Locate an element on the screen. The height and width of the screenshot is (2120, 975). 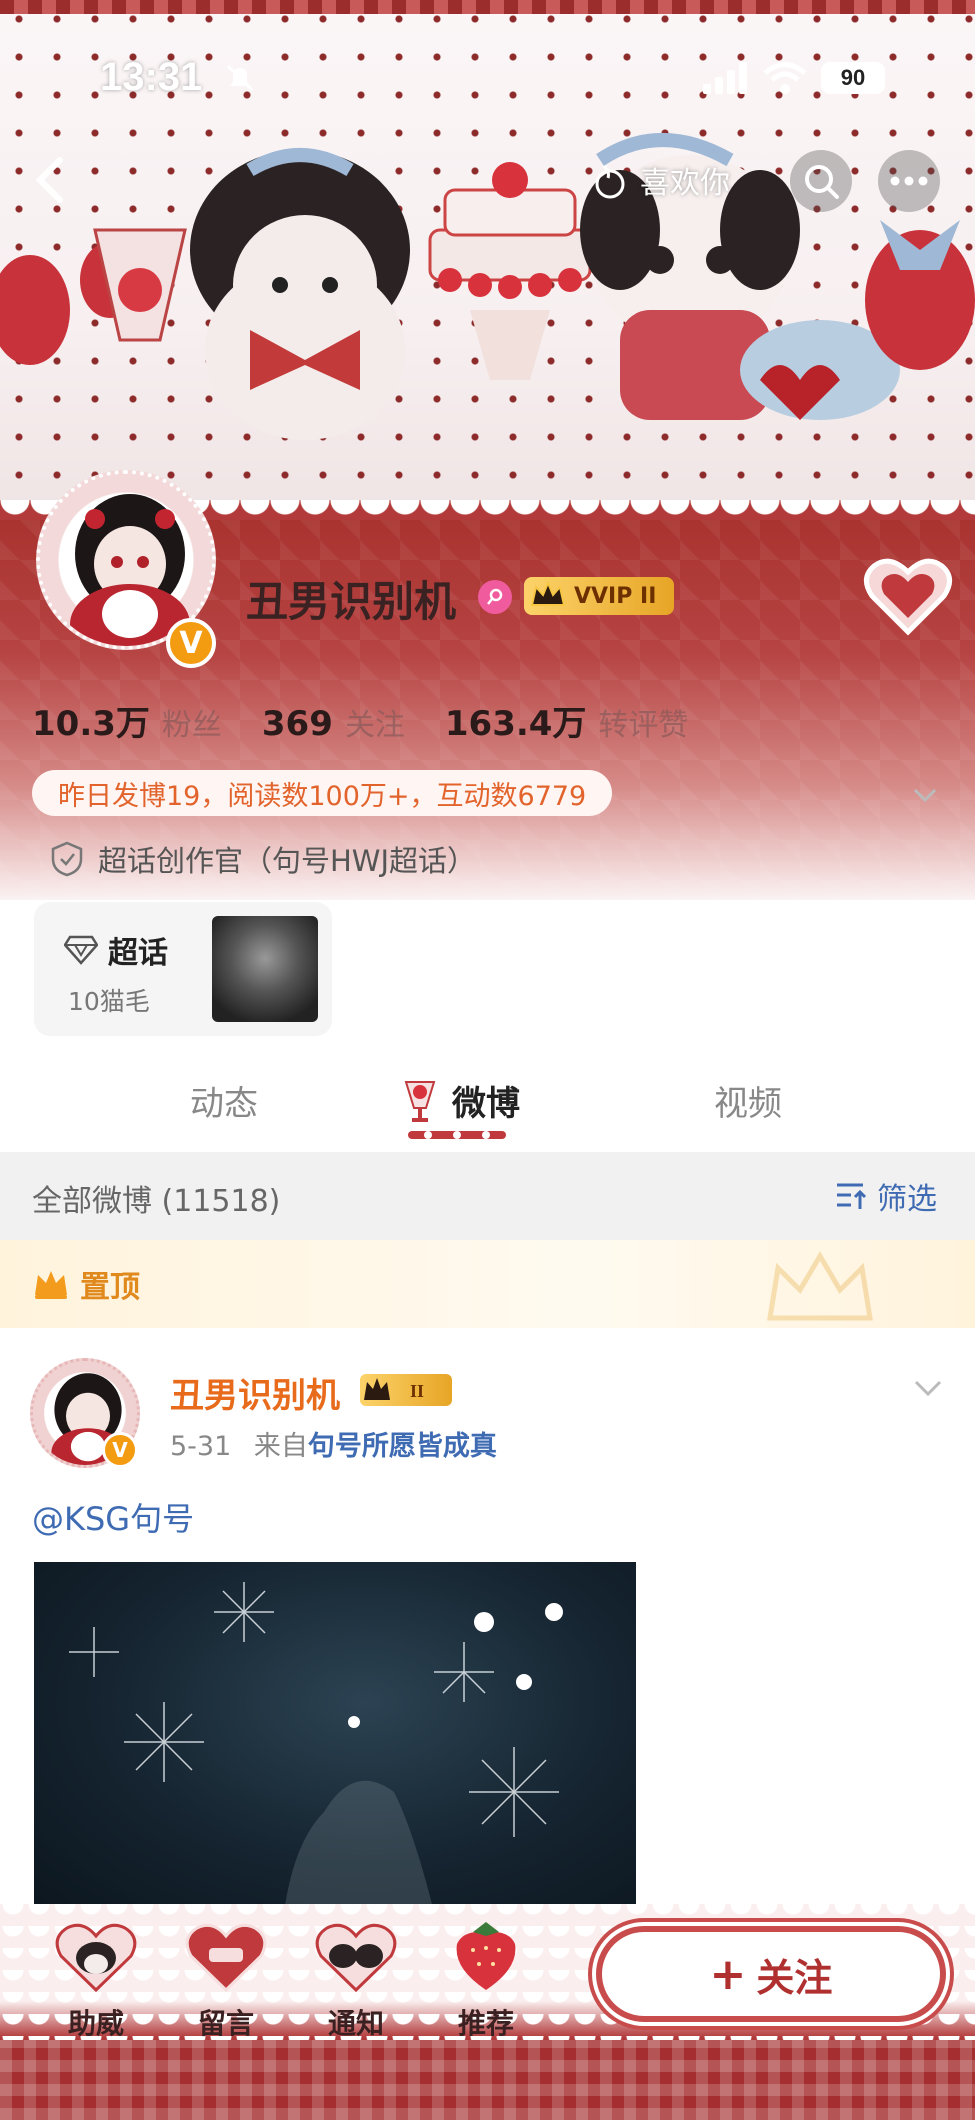
crown-watermark-icon is located at coordinates (820, 1286).